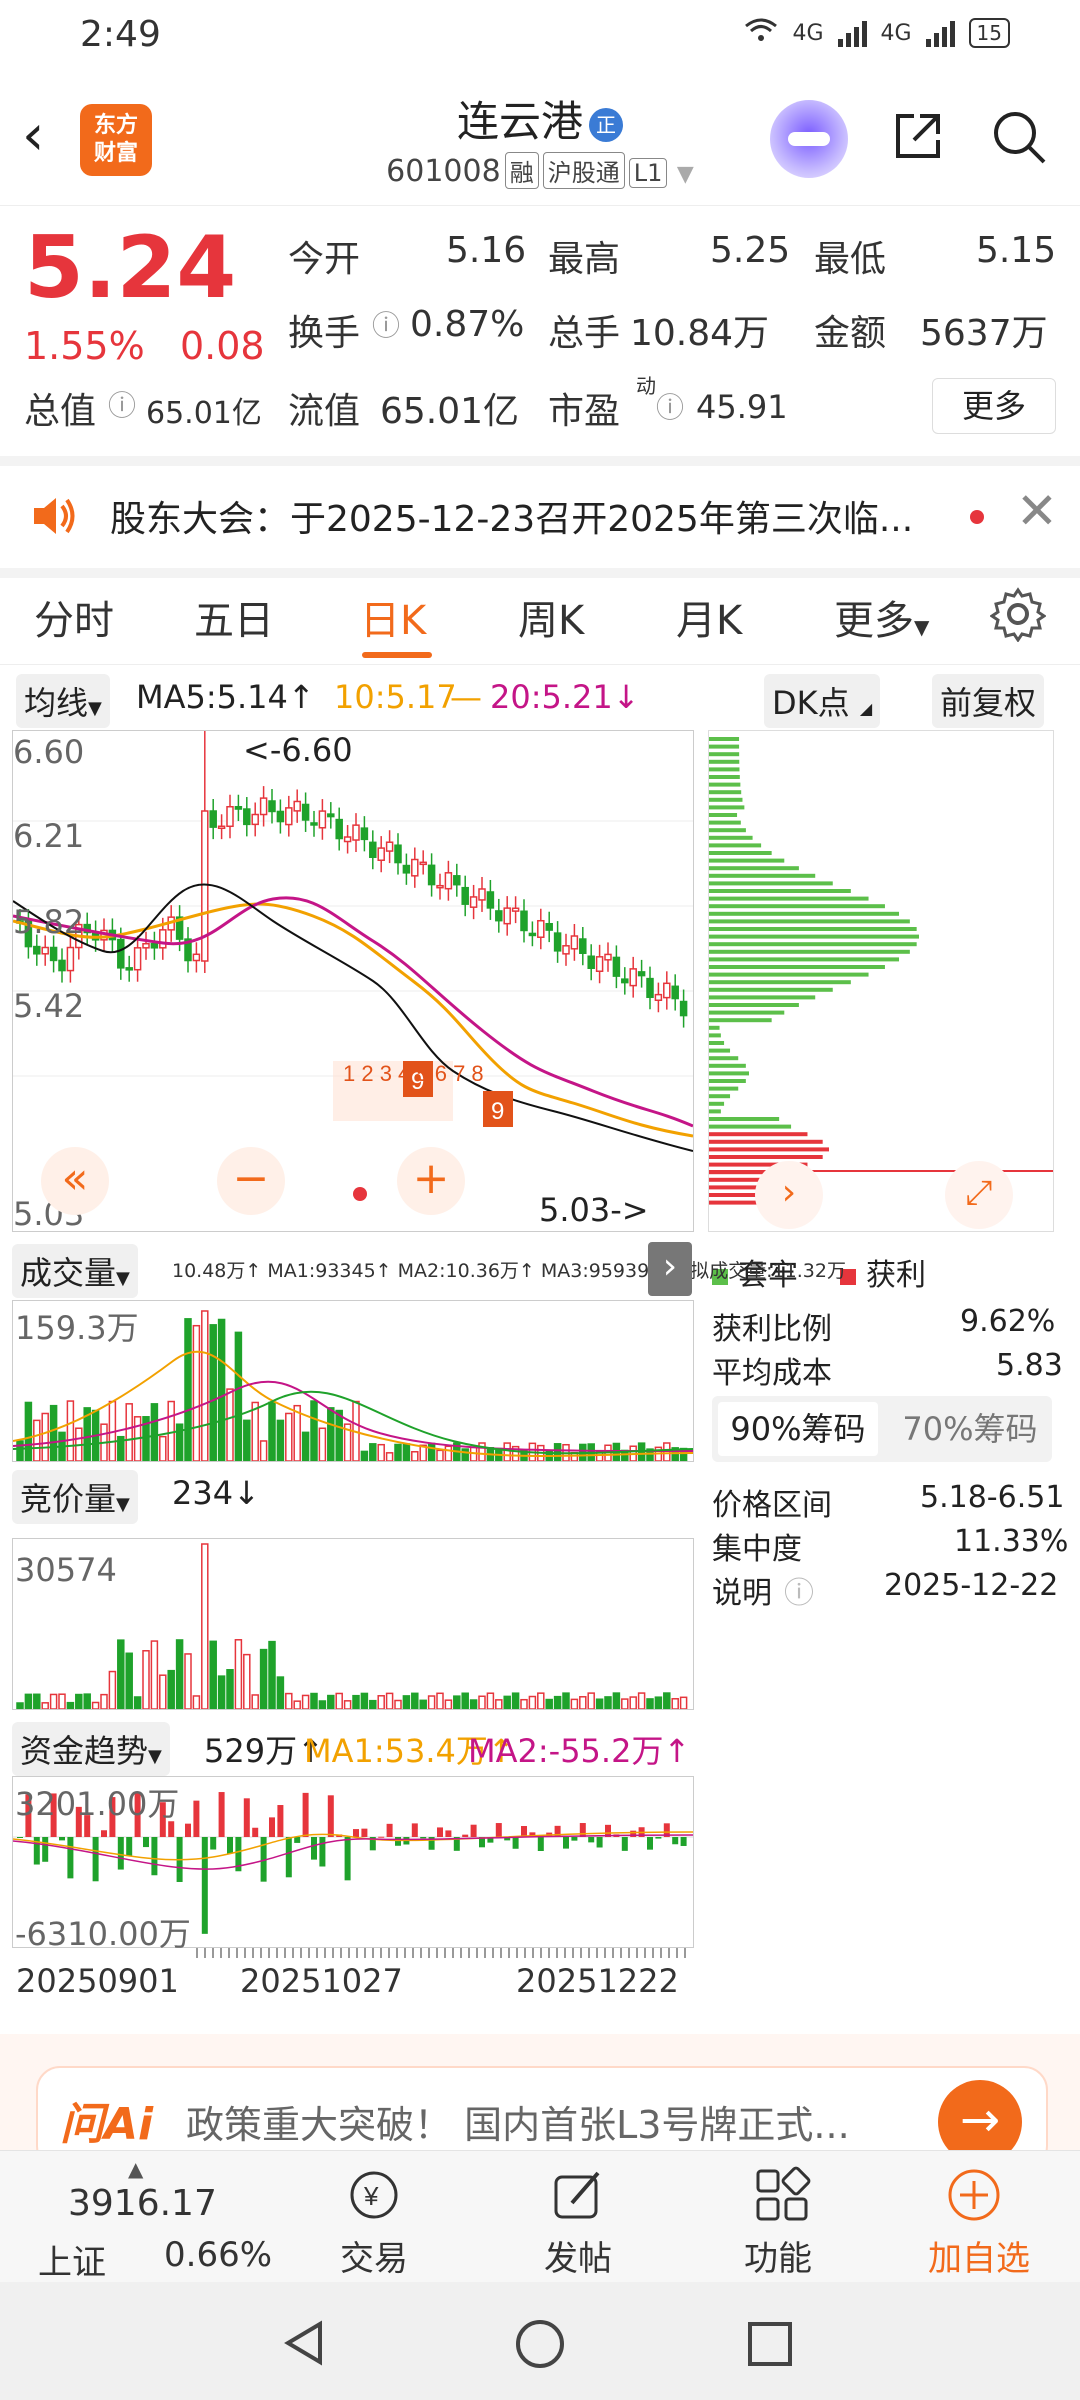  I want to click on system-nav-bar, so click(540, 2341).